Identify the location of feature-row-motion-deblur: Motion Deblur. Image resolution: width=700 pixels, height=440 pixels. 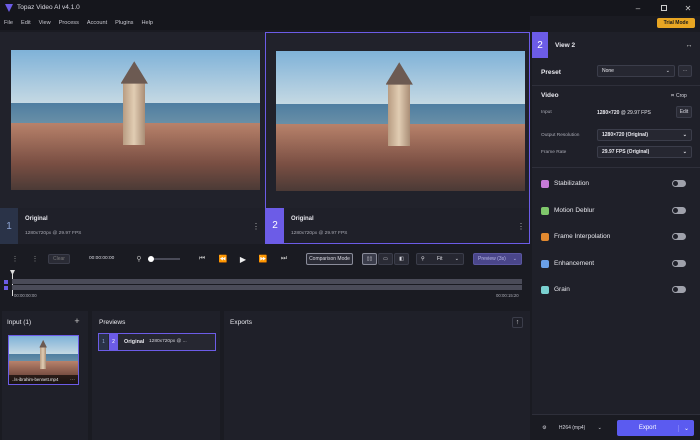
(616, 212).